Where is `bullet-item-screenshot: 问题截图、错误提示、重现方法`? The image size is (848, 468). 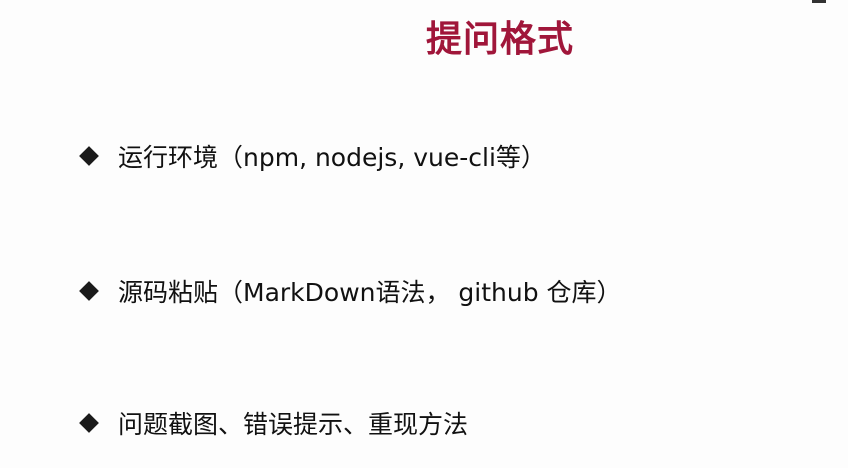 bullet-item-screenshot: 问题截图、错误提示、重现方法 is located at coordinates (273, 423).